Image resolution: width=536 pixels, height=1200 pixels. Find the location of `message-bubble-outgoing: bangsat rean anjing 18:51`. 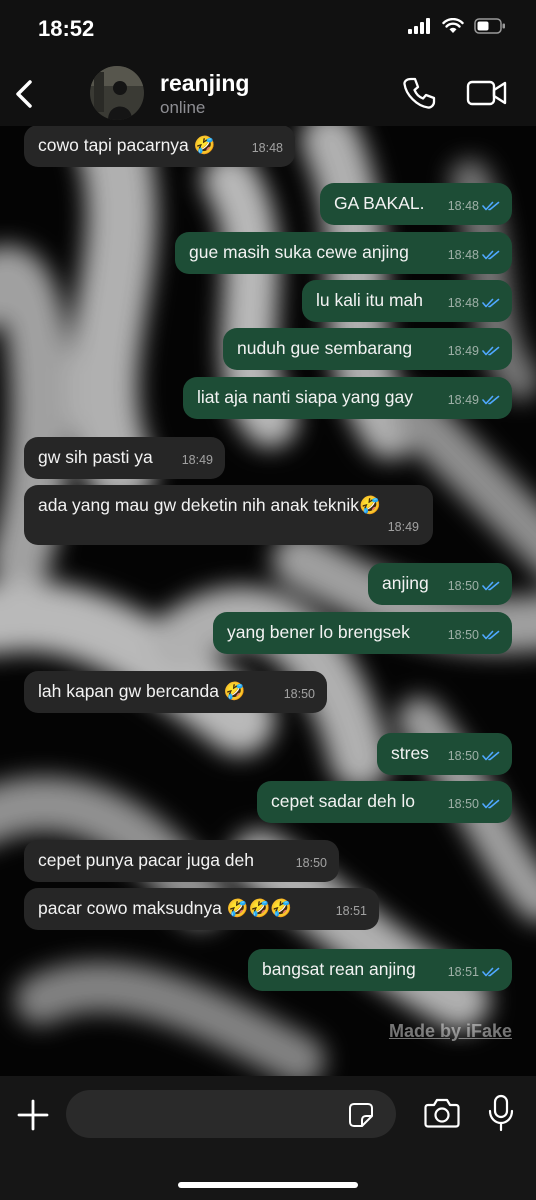

message-bubble-outgoing: bangsat rean anjing 18:51 is located at coordinates (380, 970).